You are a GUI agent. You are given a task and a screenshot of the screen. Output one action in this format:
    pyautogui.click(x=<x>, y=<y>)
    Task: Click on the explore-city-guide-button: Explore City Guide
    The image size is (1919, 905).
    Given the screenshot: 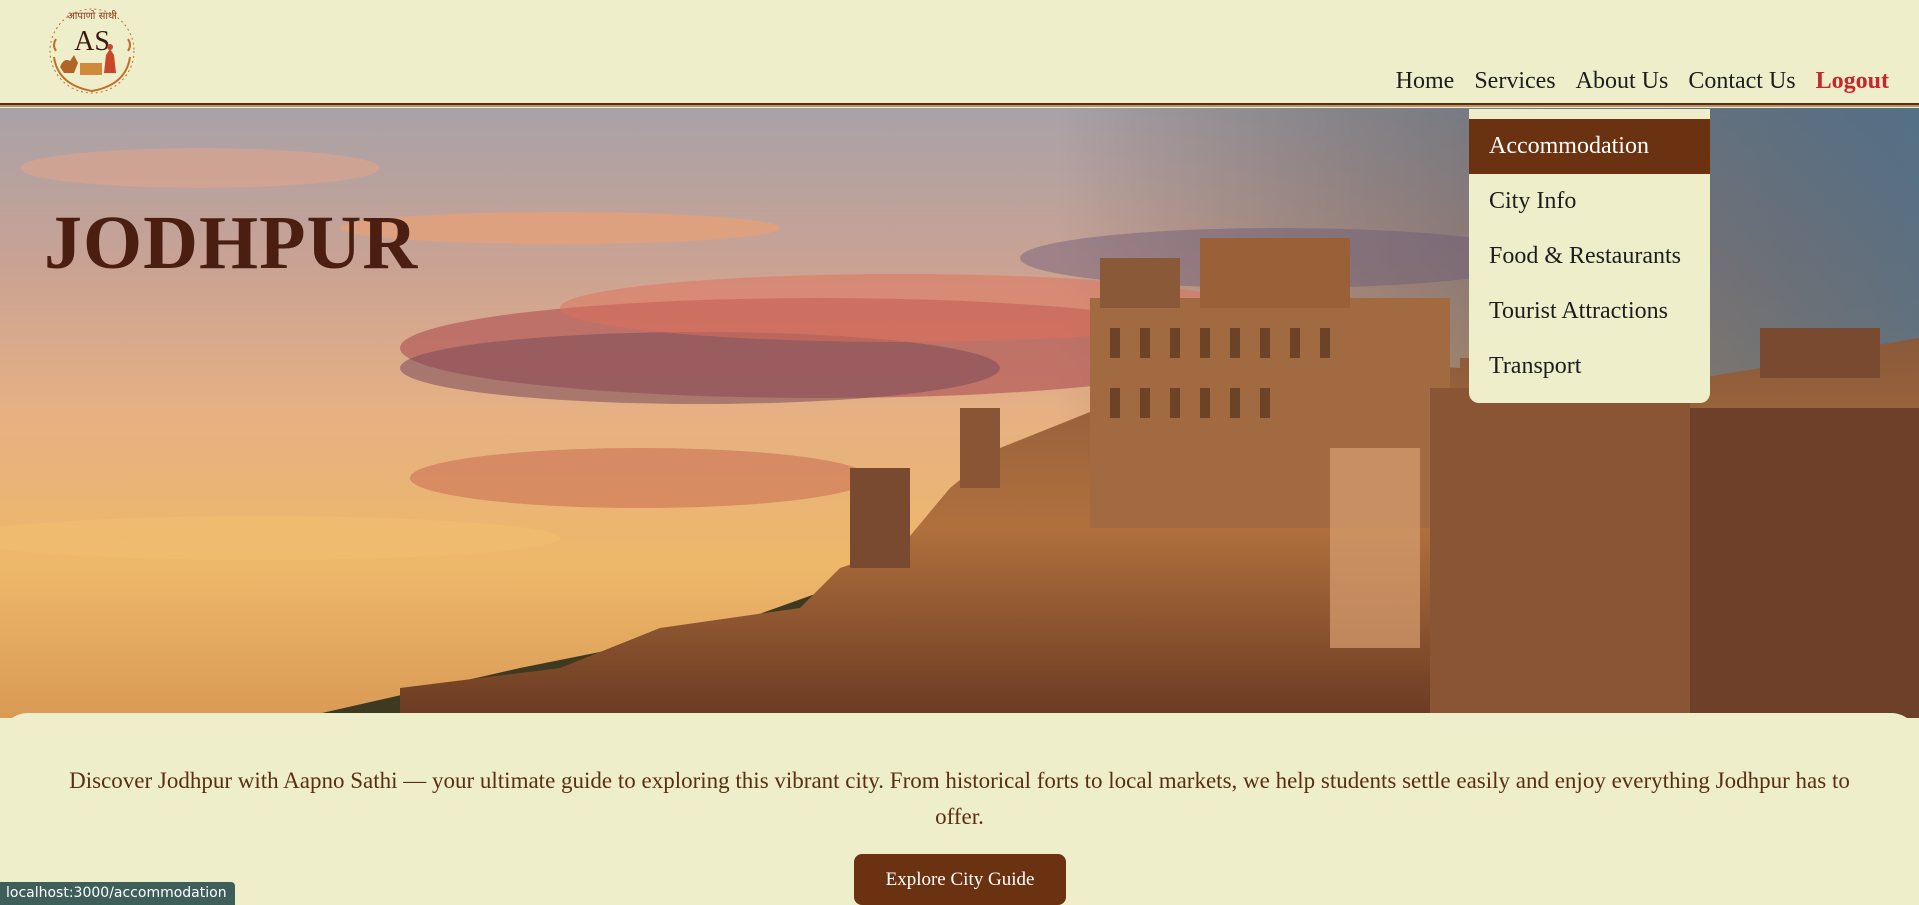 What is the action you would take?
    pyautogui.click(x=960, y=879)
    